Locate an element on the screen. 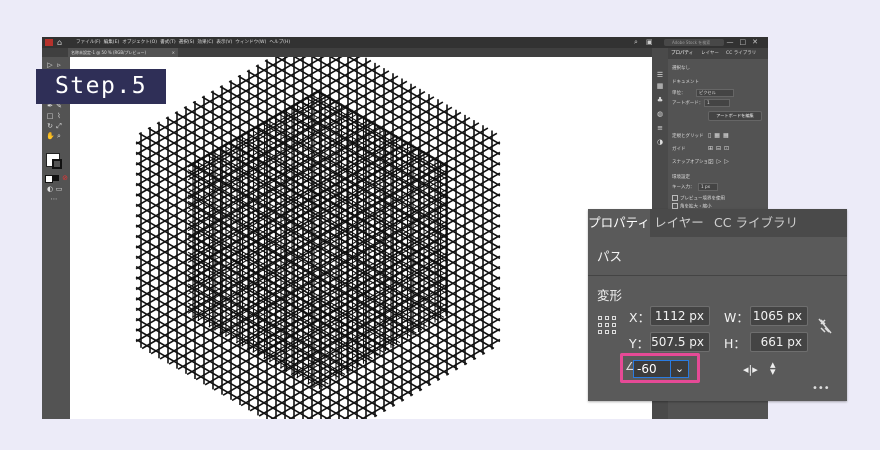 Image resolution: width=880 pixels, height=450 pixels. draw-mode-icon: ◐ is located at coordinates (50, 189).